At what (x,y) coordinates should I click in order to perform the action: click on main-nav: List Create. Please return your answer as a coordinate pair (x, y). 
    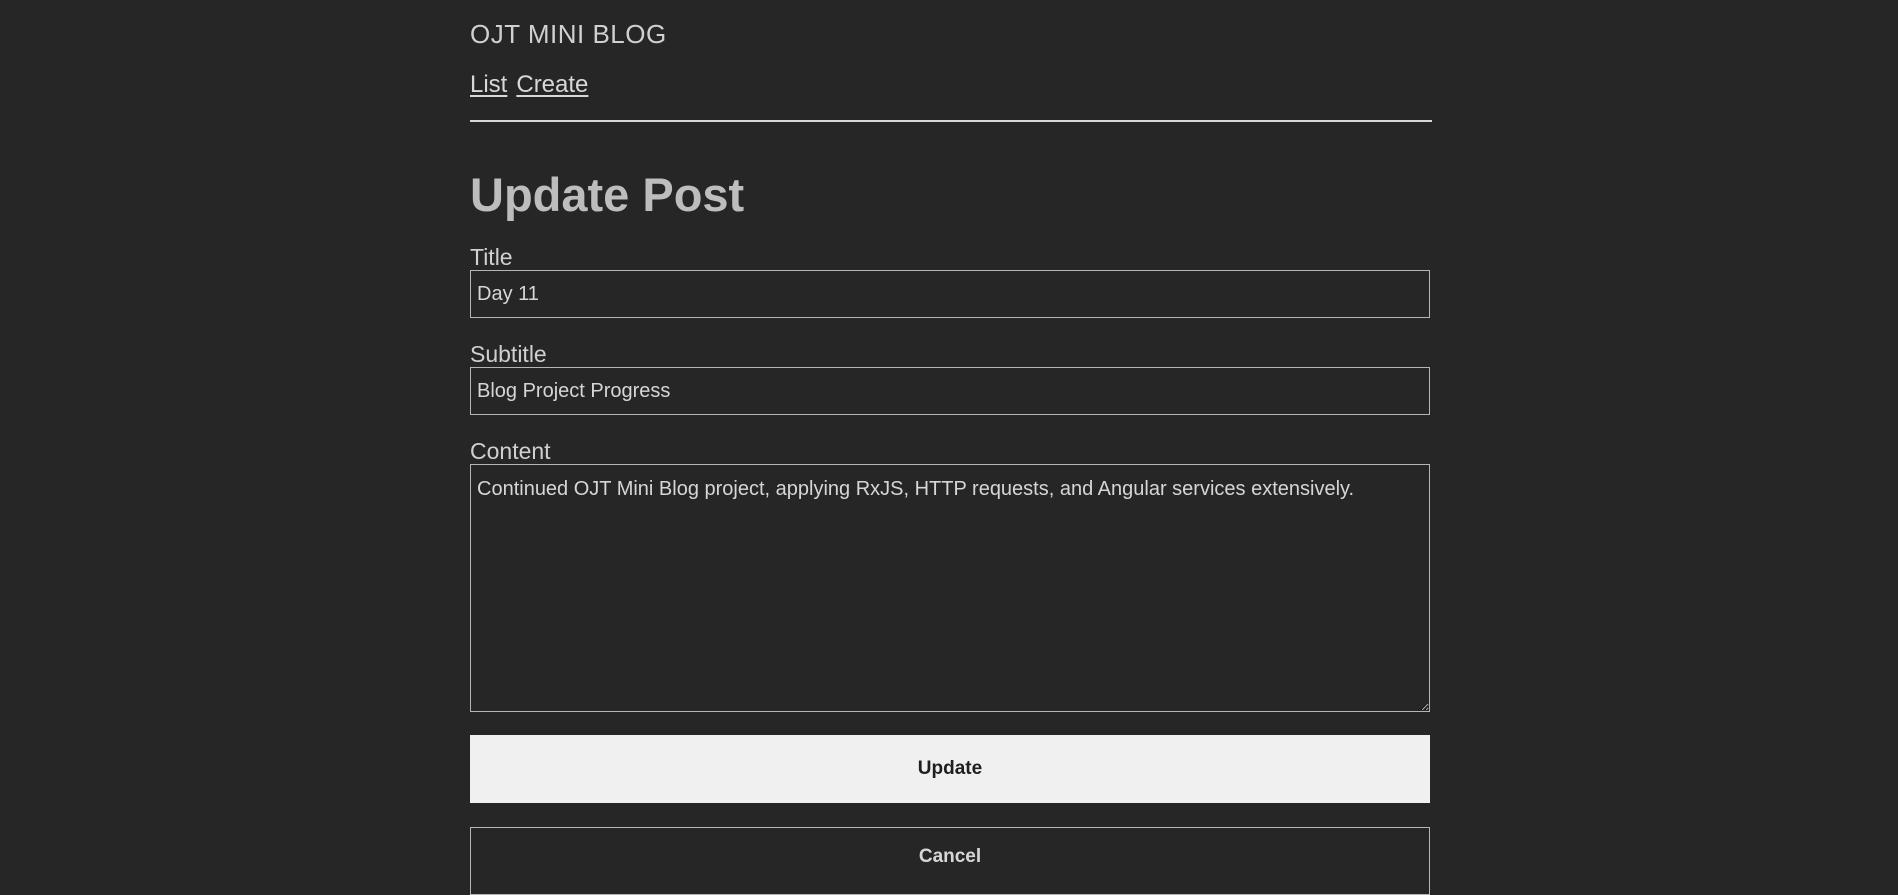
    Looking at the image, I should click on (533, 85).